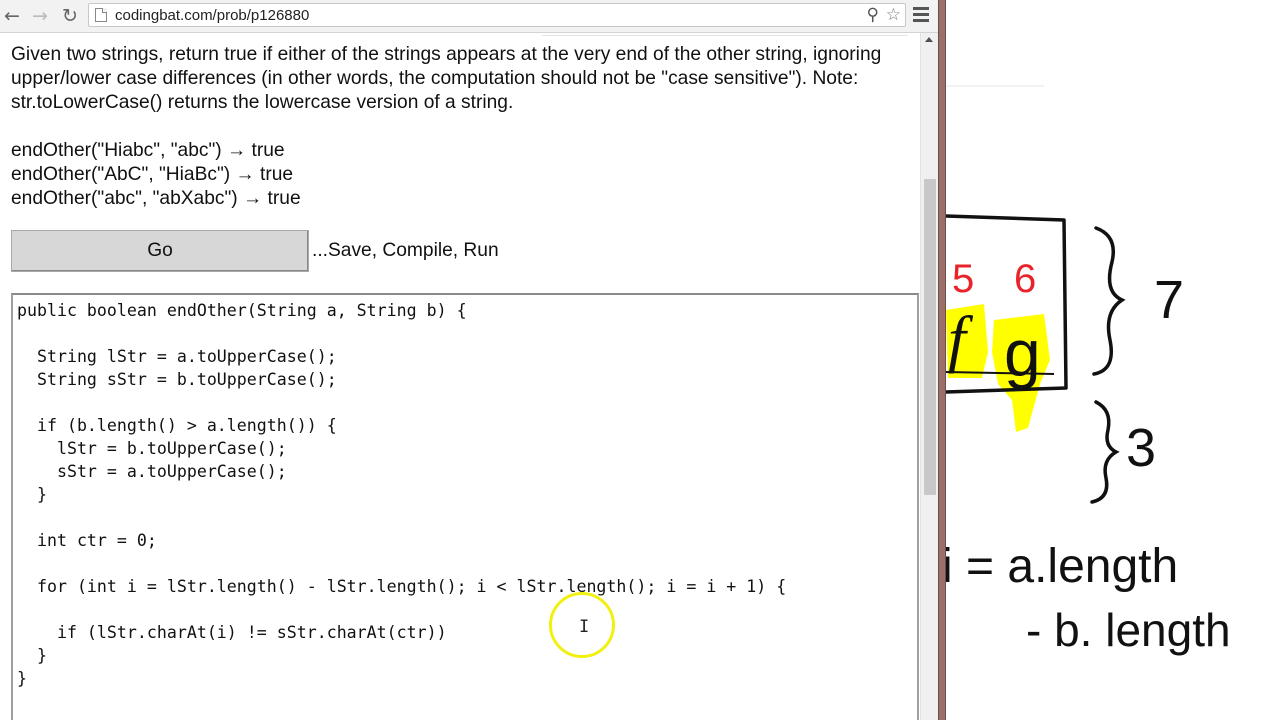 Image resolution: width=1280 pixels, height=720 pixels. I want to click on page-scrollbar, so click(929, 376).